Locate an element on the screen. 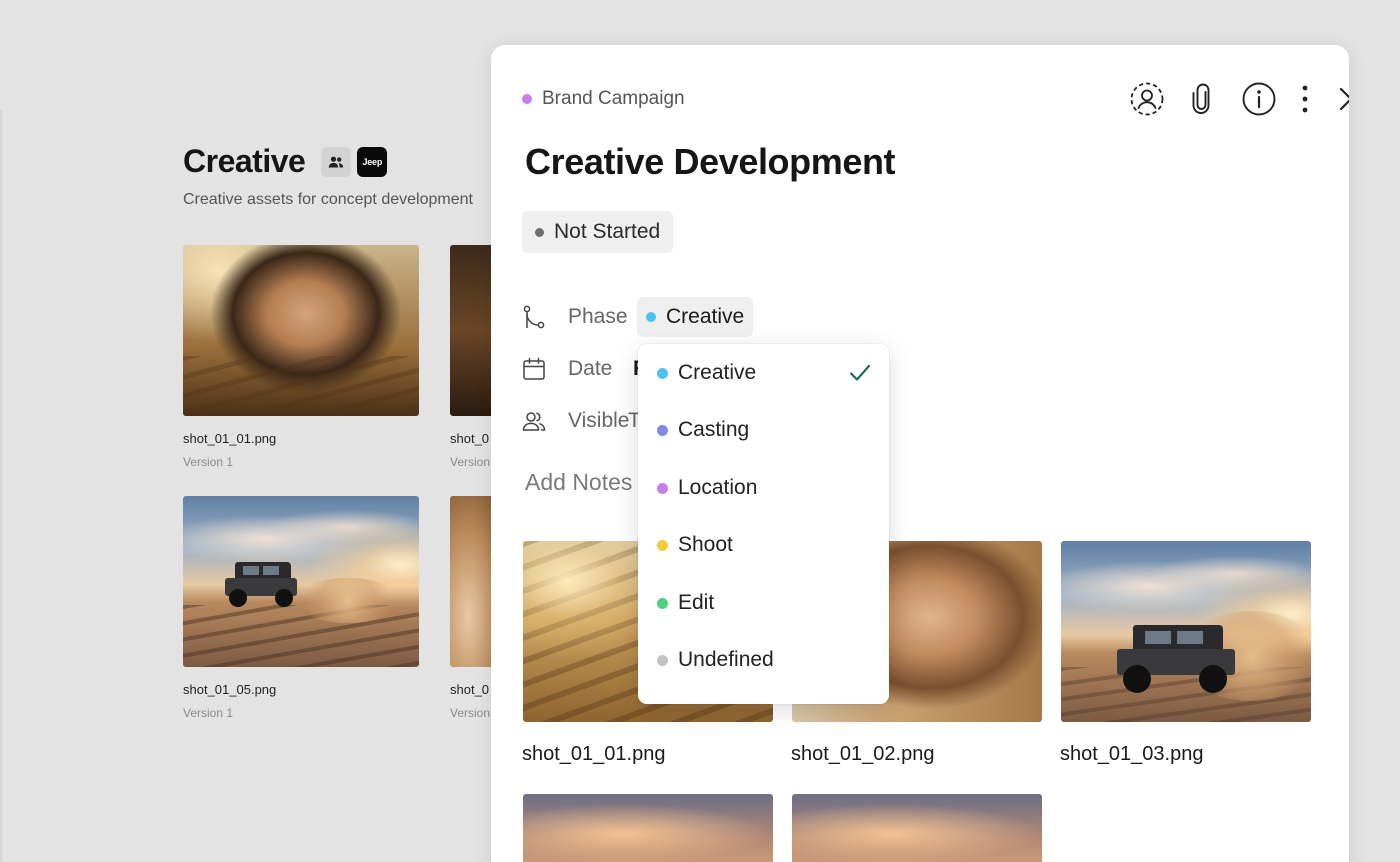  asset-name: shot_01_05.png is located at coordinates (229, 689).